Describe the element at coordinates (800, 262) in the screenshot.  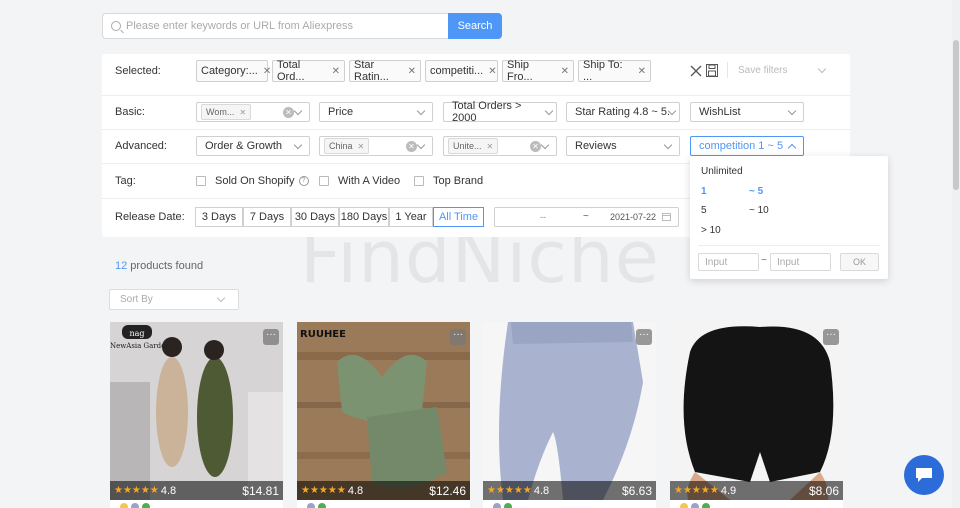
I see `competition-max-input: Input` at that location.